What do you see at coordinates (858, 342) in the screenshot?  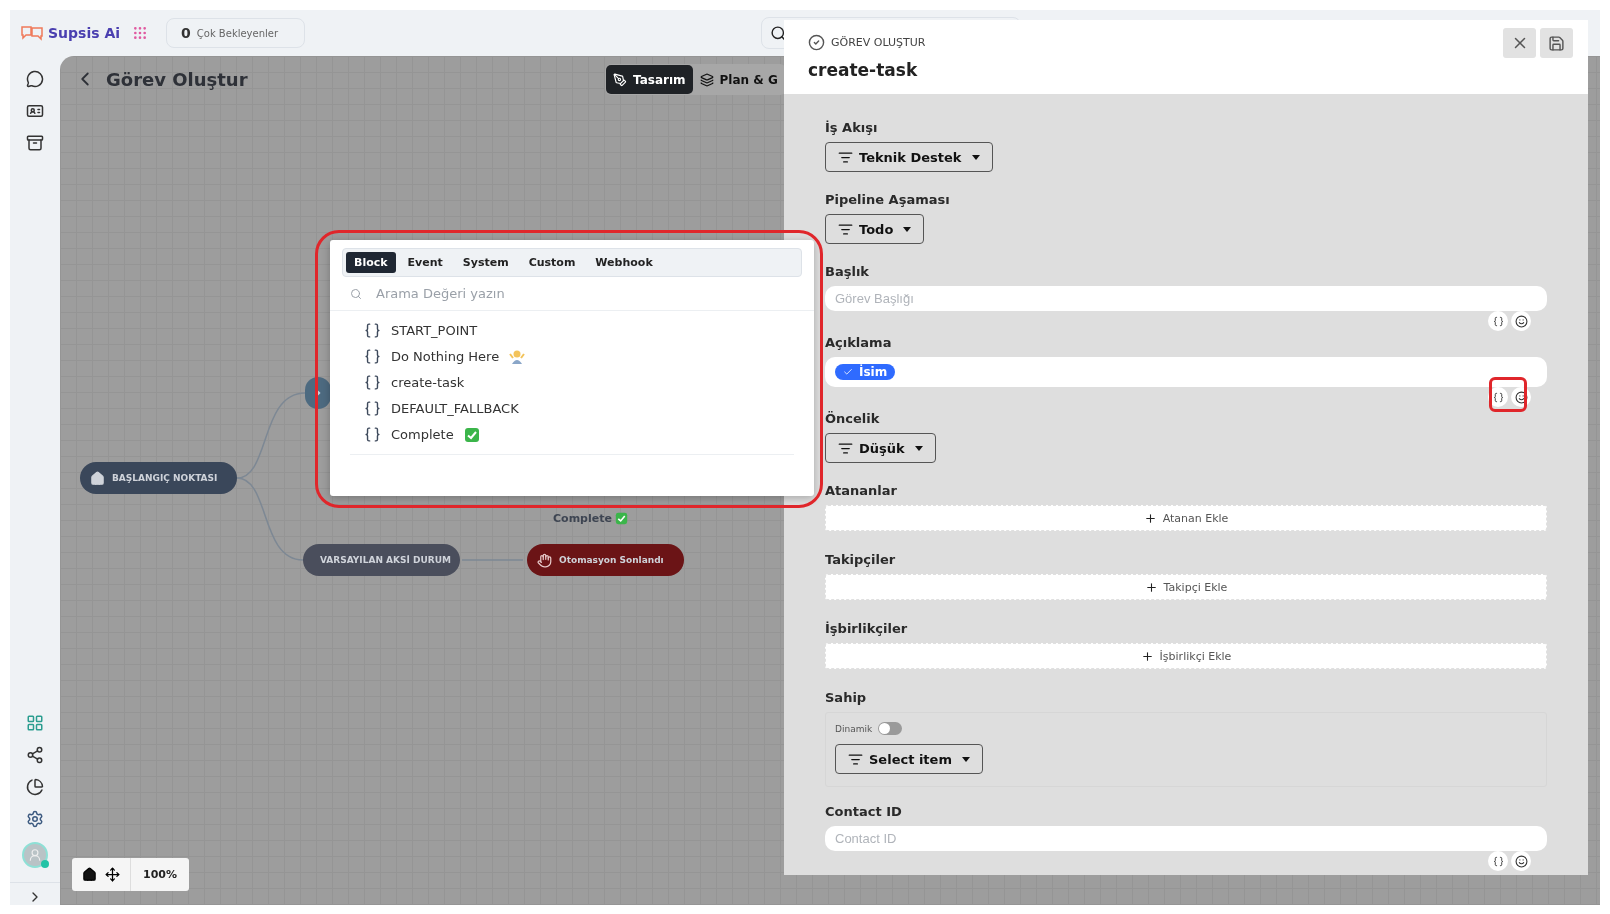 I see `field-label: Açıklama` at bounding box center [858, 342].